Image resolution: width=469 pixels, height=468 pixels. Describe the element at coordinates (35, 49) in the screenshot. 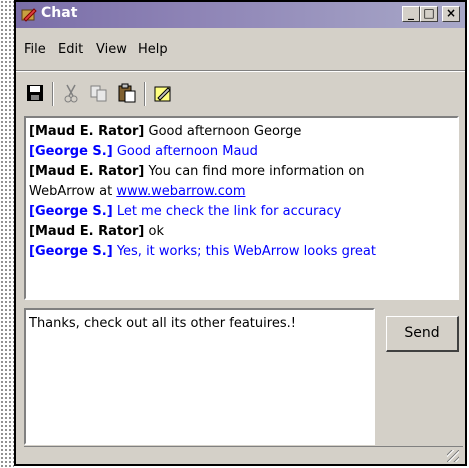

I see `menu-file: File` at that location.